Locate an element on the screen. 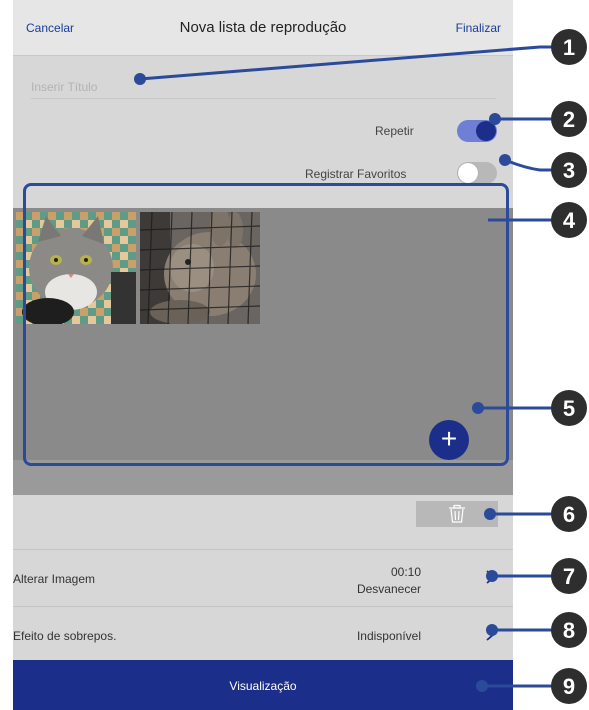  callout-number-3: 3 is located at coordinates (569, 170).